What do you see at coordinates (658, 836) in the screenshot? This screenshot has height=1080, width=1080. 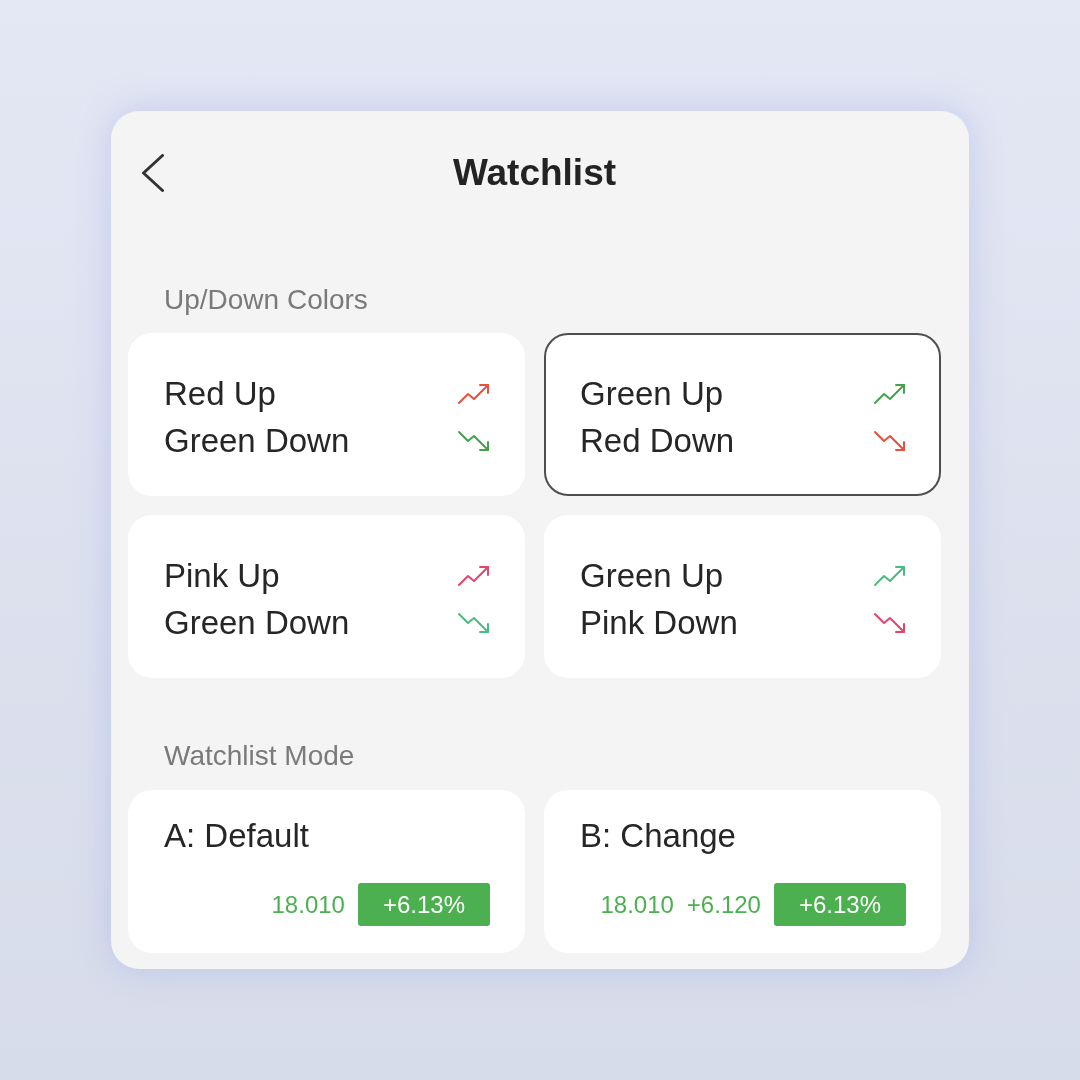 I see `mode-title: B: Change` at bounding box center [658, 836].